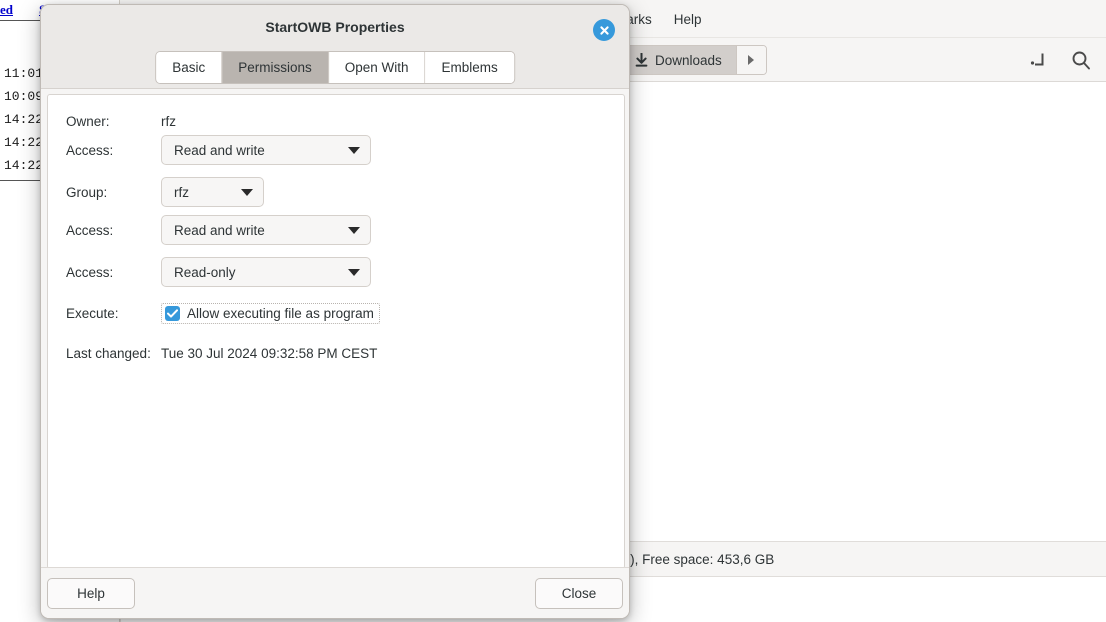 This screenshot has width=1106, height=622. I want to click on breadcrumb-item-downloads: Downloads, so click(678, 60).